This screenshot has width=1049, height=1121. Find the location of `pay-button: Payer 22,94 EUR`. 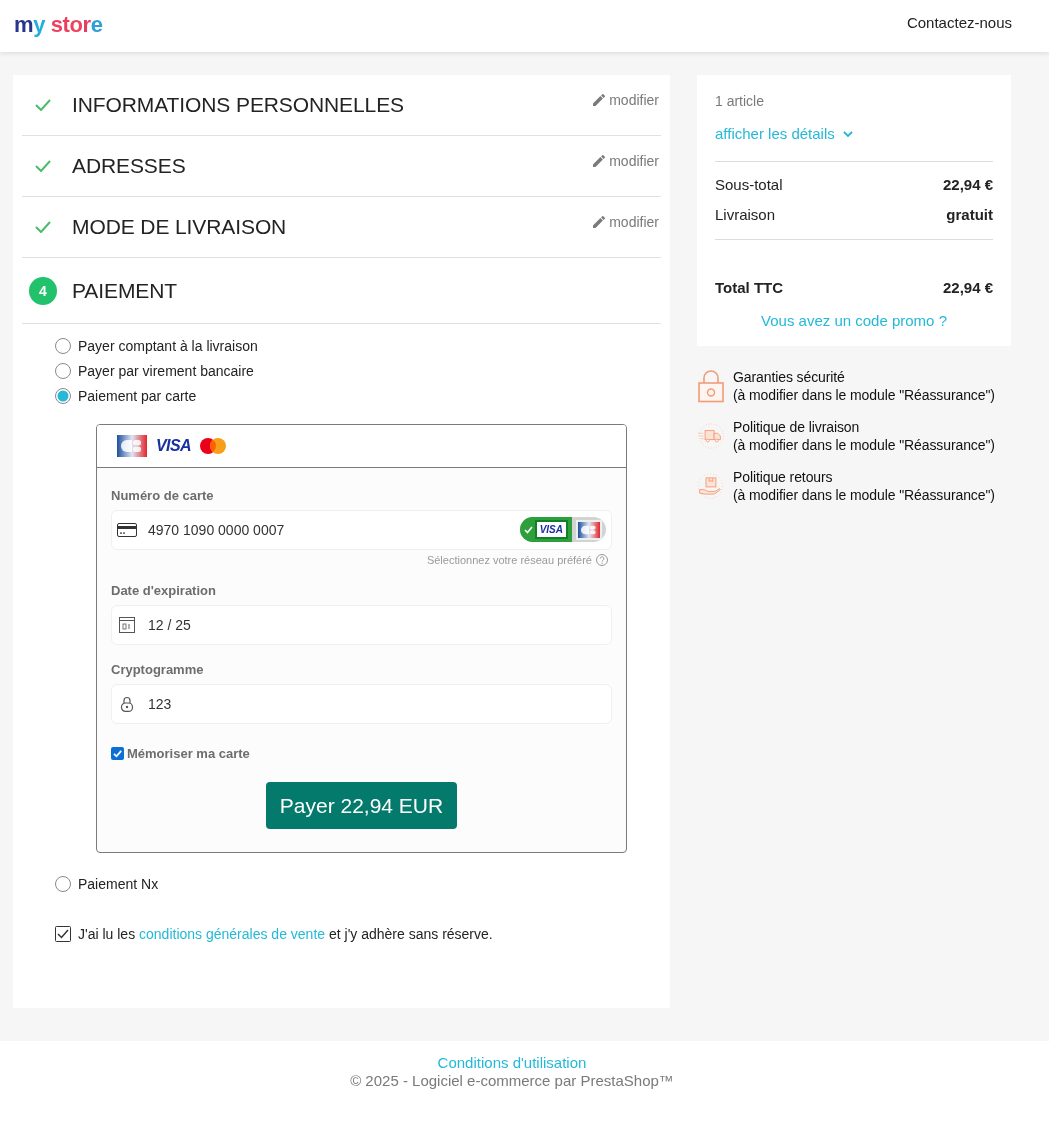

pay-button: Payer 22,94 EUR is located at coordinates (361, 805).